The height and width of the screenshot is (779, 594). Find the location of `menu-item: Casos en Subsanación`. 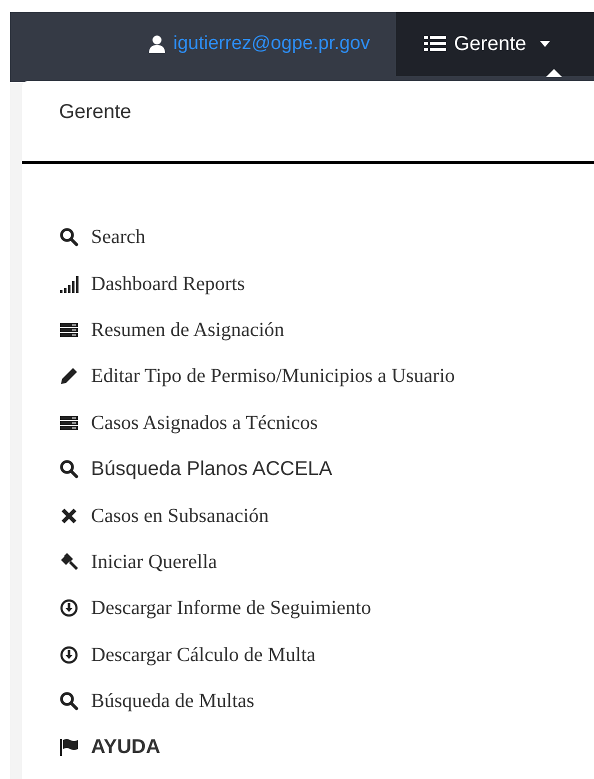

menu-item: Casos en Subsanación is located at coordinates (308, 515).